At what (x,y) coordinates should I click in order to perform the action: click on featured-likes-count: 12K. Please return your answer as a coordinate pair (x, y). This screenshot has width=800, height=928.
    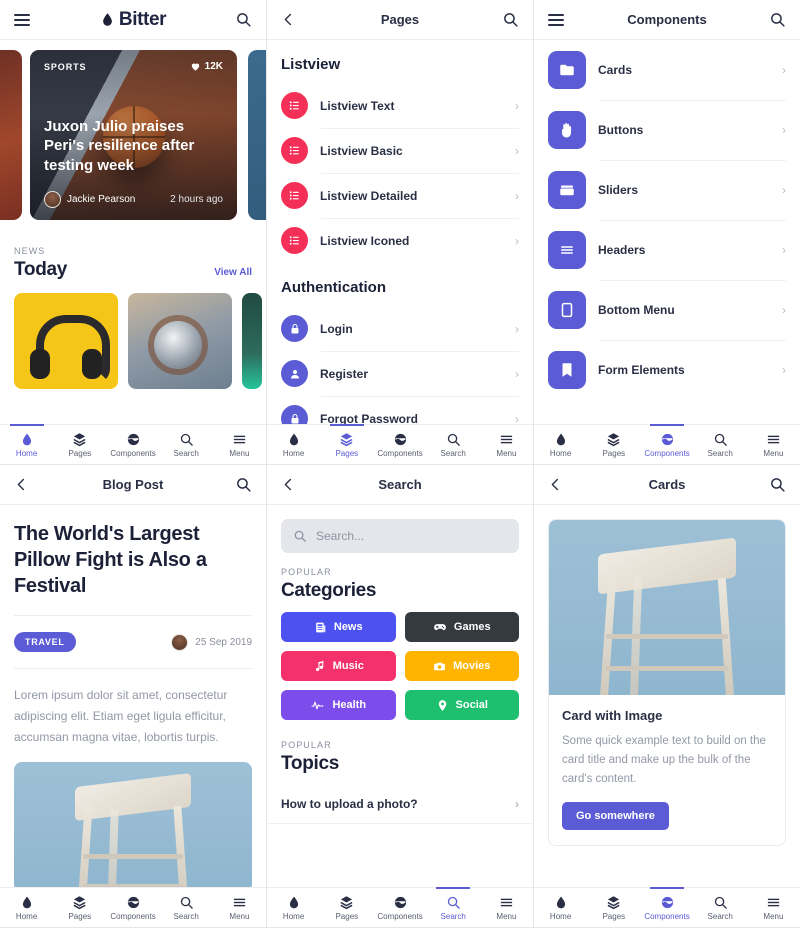
    Looking at the image, I should click on (213, 66).